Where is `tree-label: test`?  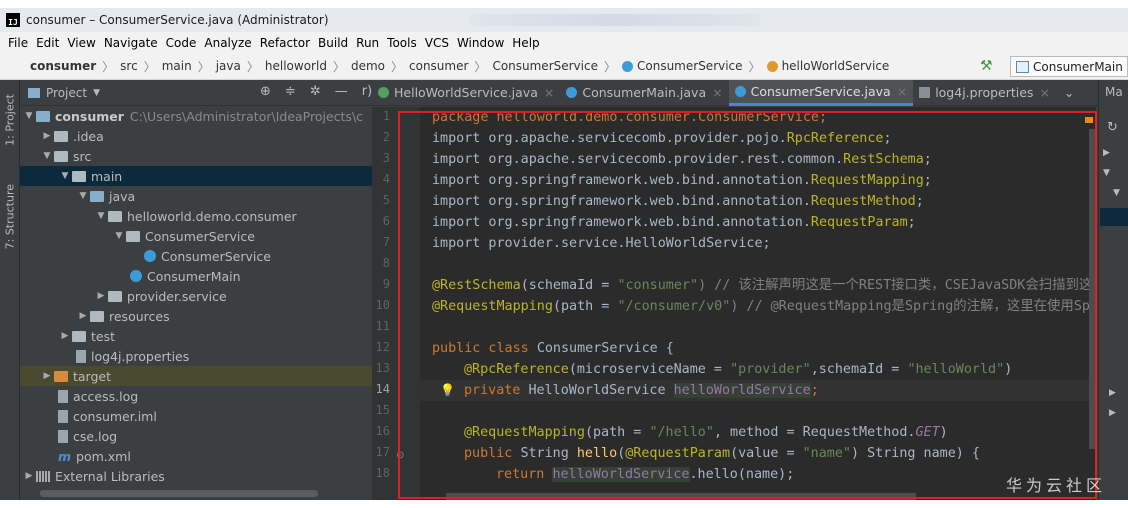 tree-label: test is located at coordinates (103, 336).